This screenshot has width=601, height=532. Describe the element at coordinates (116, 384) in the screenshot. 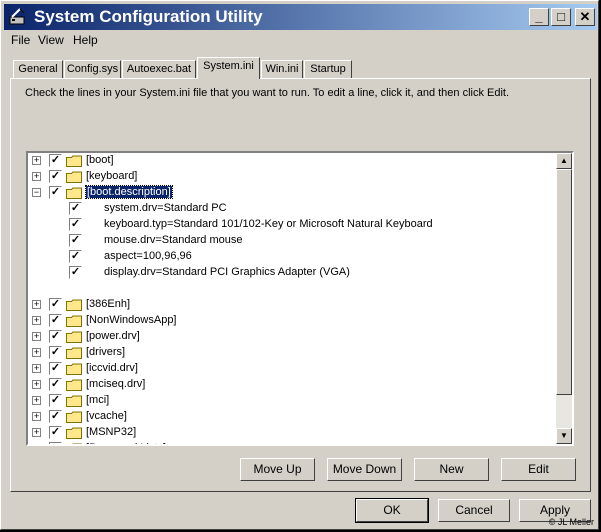

I see `tree-entry-label: [mciseq.drv]` at that location.